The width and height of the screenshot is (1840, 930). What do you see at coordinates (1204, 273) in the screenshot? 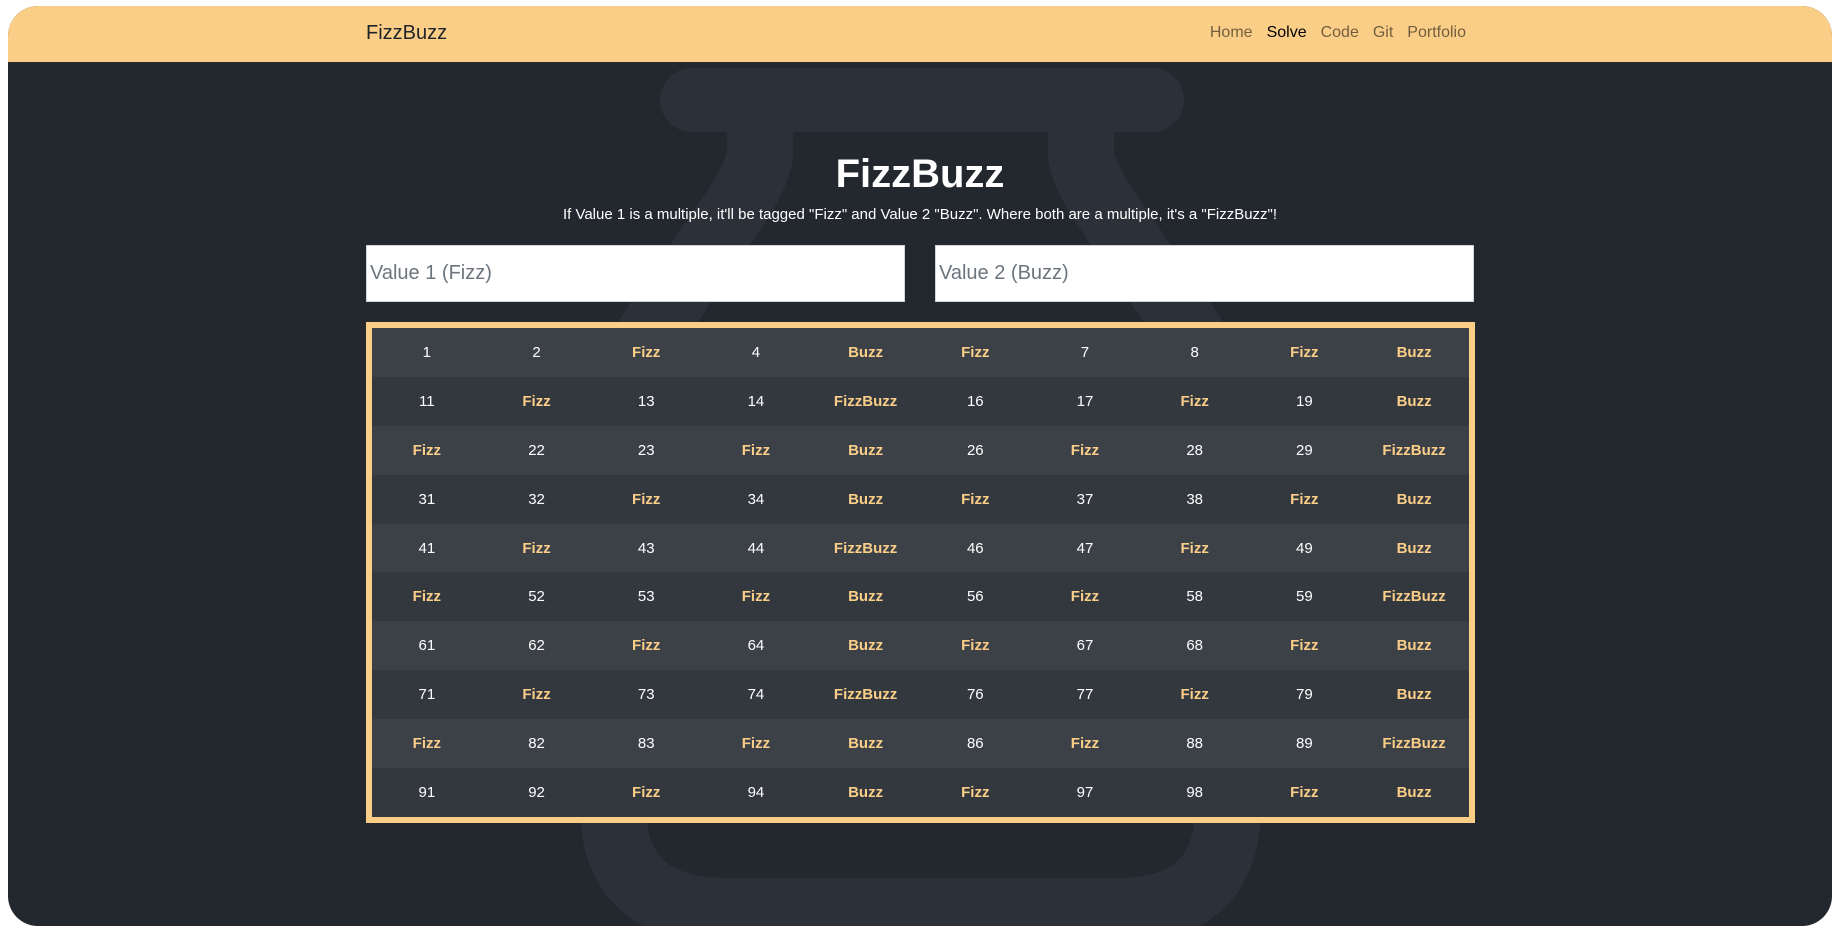
I see `value2-buzz-input` at bounding box center [1204, 273].